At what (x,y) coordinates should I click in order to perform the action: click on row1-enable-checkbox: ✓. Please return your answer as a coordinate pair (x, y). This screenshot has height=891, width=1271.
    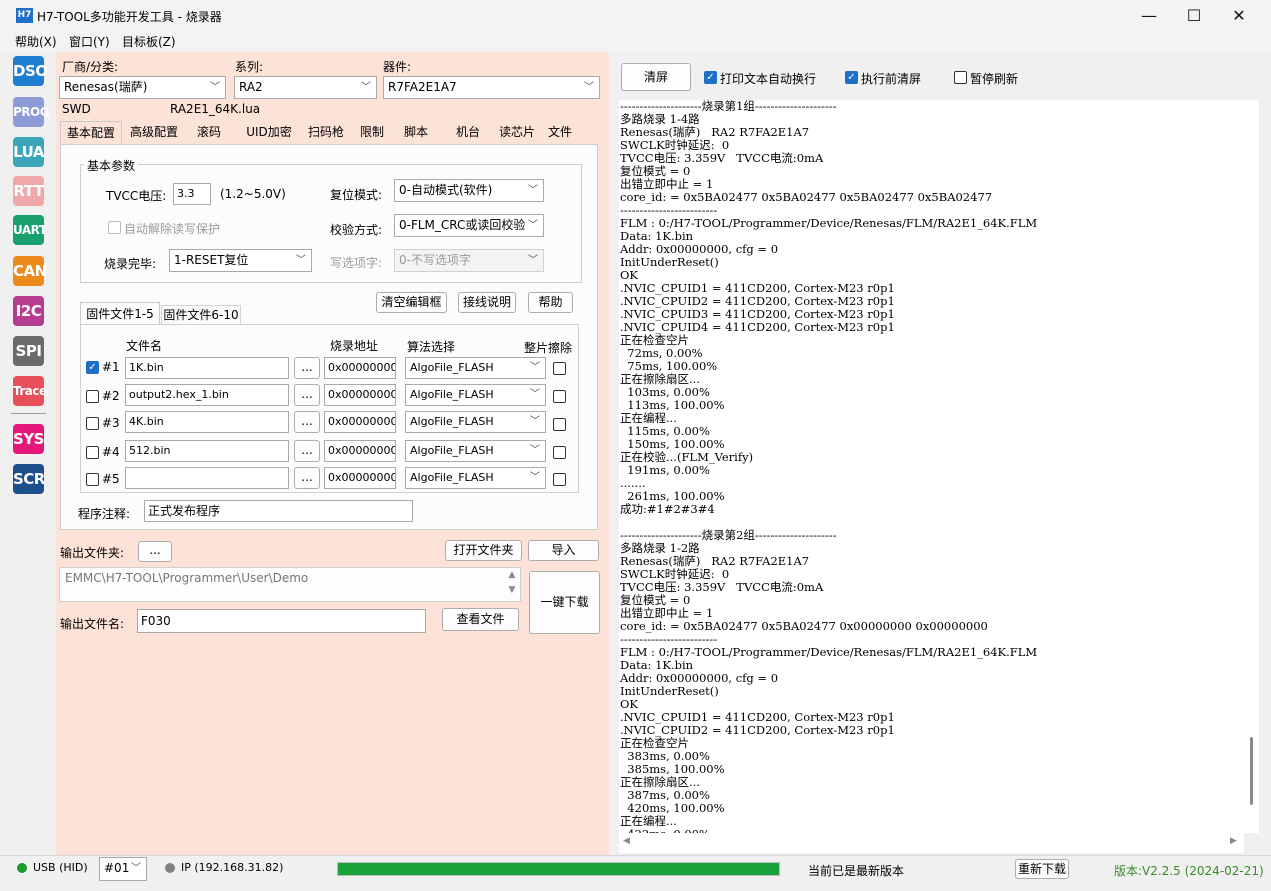
    Looking at the image, I should click on (92, 367).